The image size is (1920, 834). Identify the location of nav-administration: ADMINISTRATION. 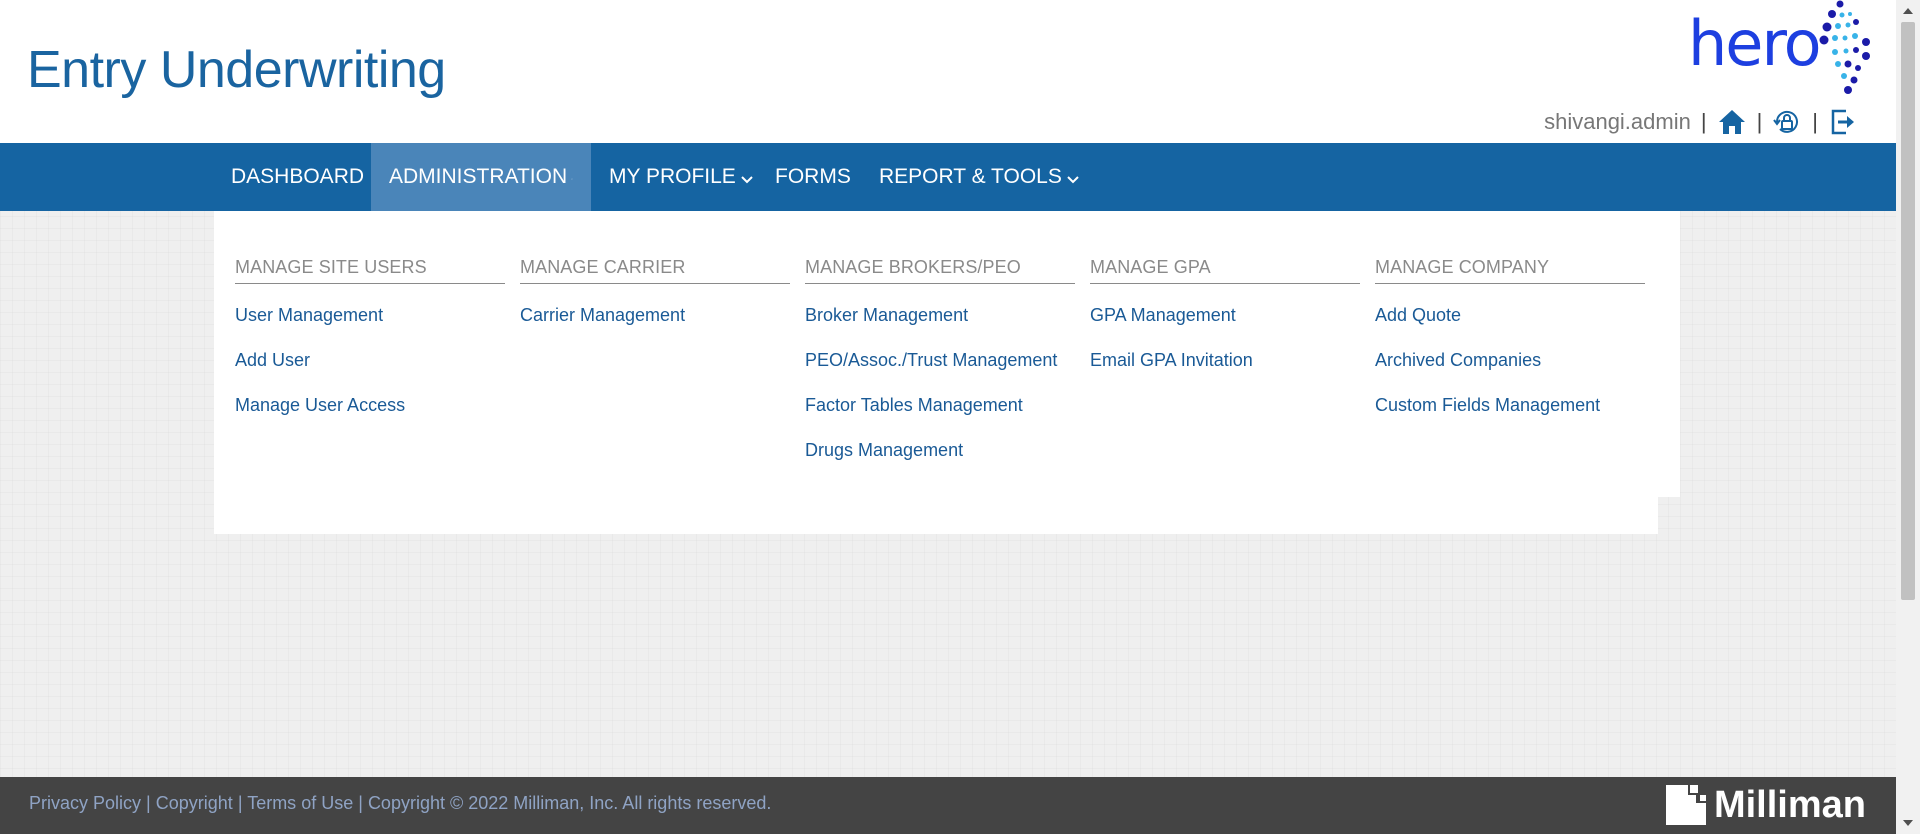
(481, 177).